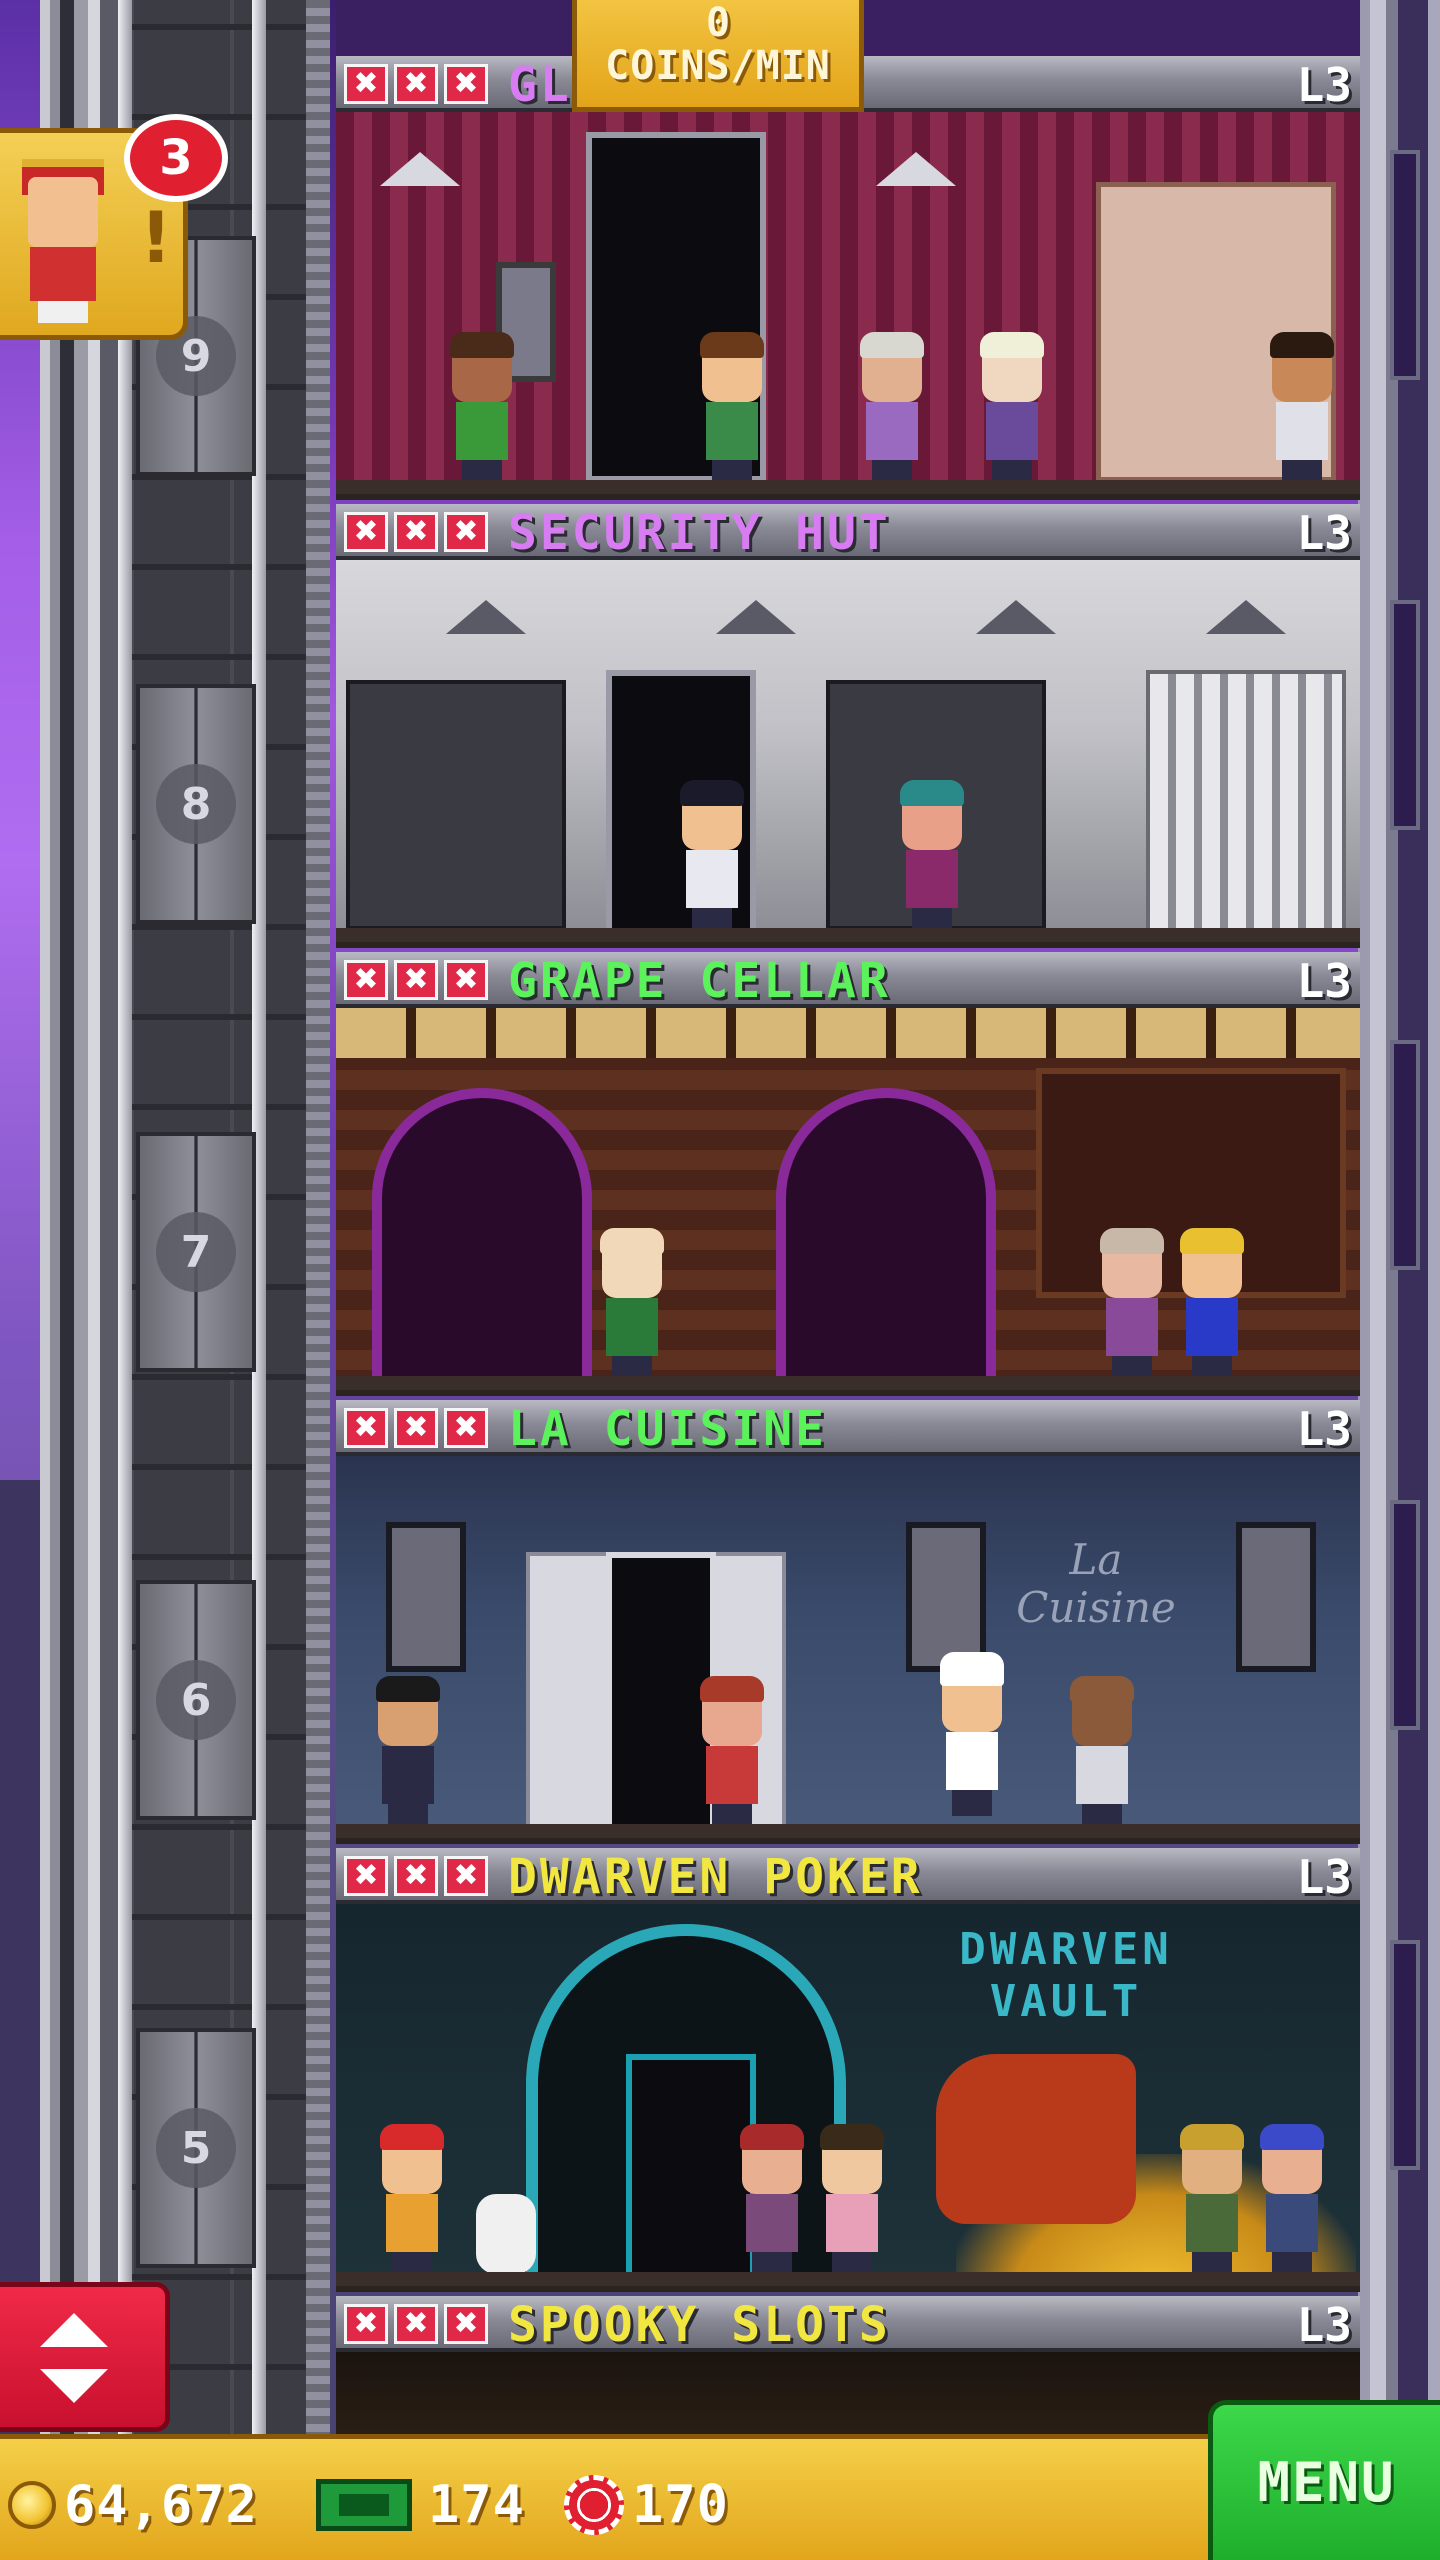 The width and height of the screenshot is (1440, 2560). I want to click on coins-value: 64,672, so click(161, 2505).